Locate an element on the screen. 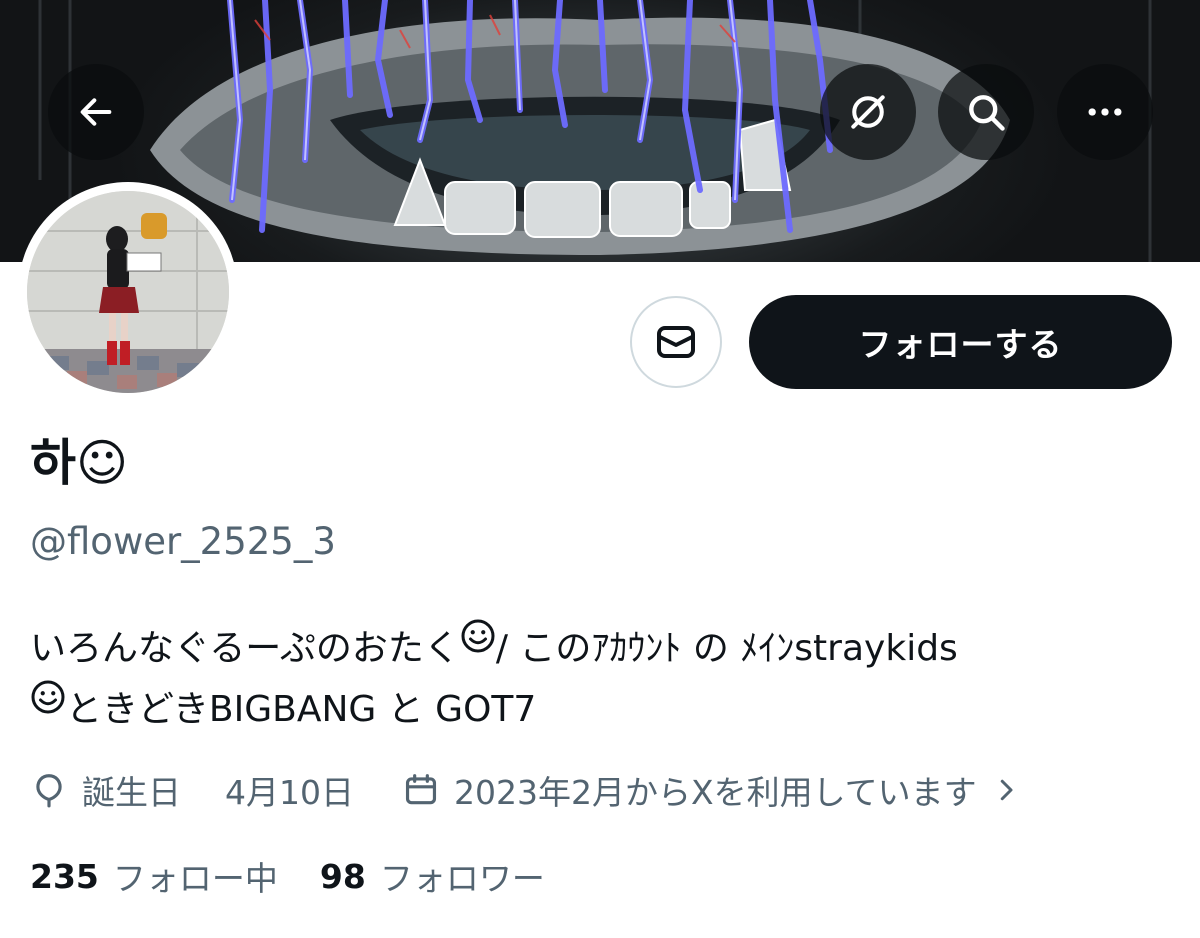 The image size is (1200, 938). grok-icon is located at coordinates (868, 112).